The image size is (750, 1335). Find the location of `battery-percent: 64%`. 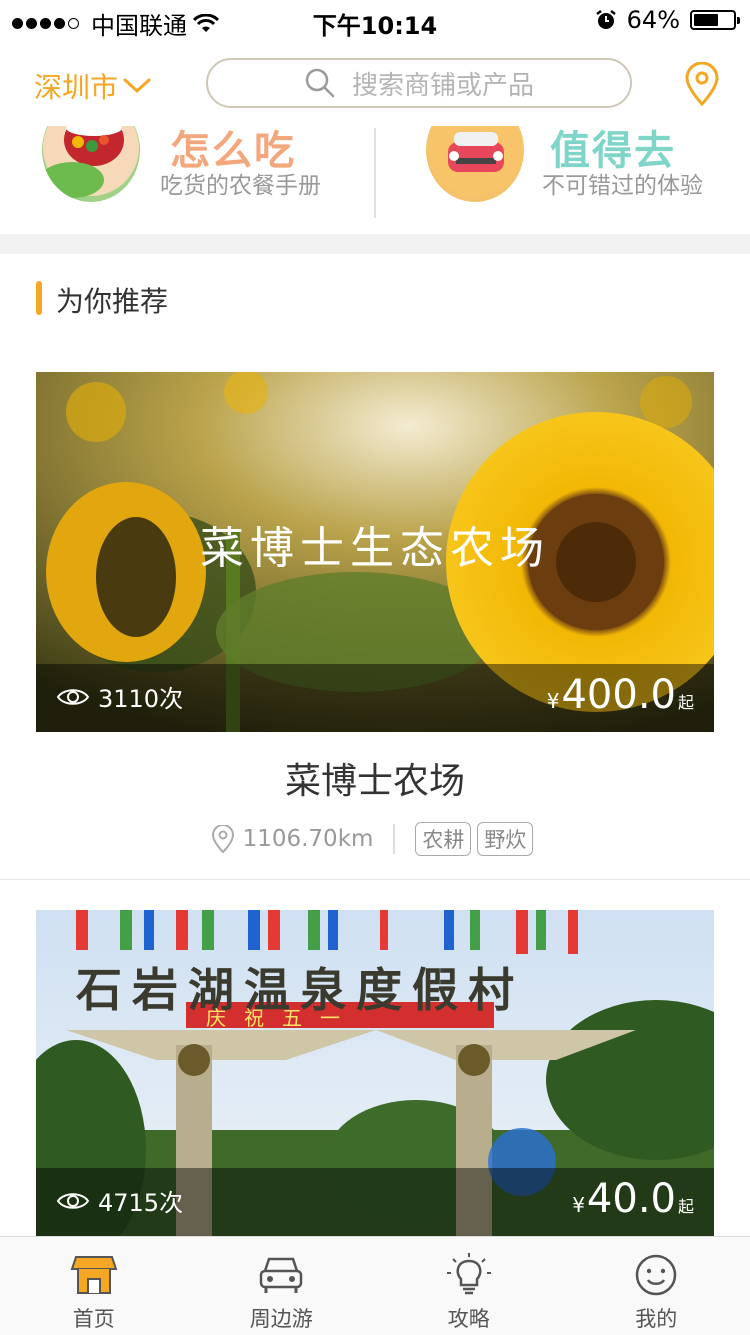

battery-percent: 64% is located at coordinates (653, 20).